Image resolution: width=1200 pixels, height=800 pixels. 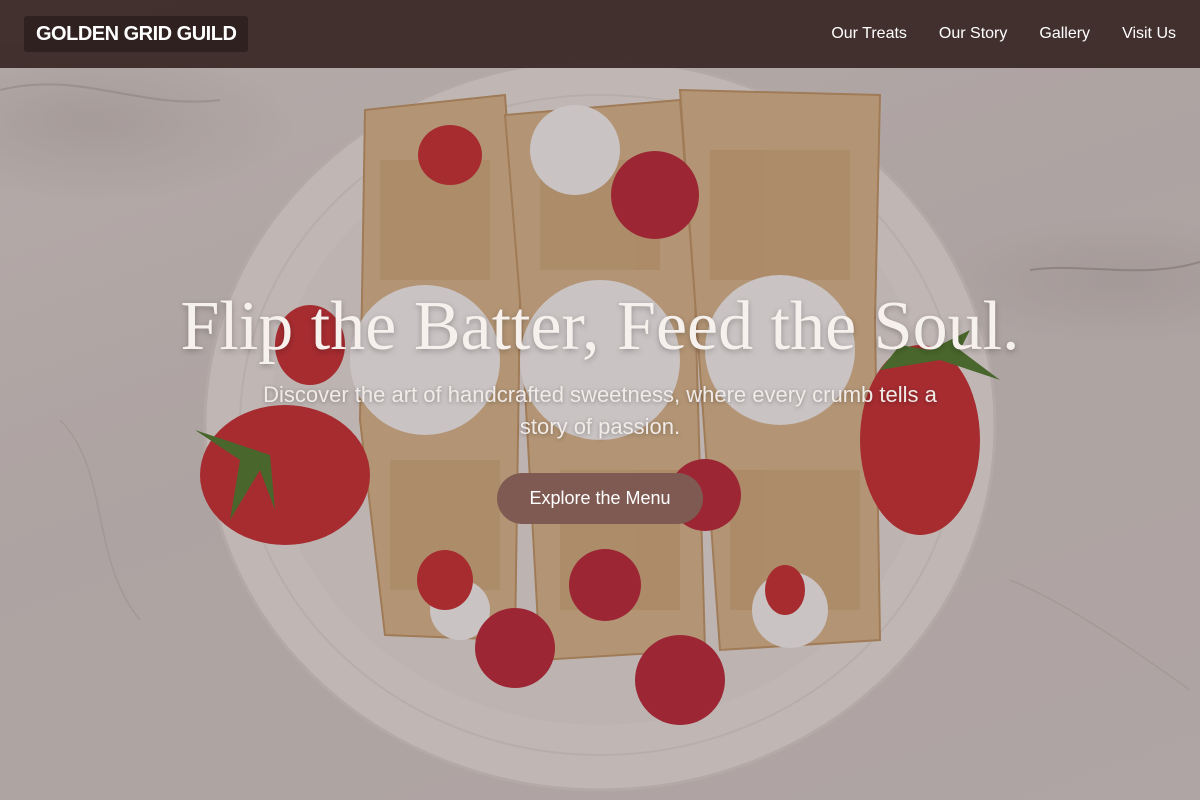 I want to click on nav-link-visit-us: Visit Us, so click(x=1149, y=34).